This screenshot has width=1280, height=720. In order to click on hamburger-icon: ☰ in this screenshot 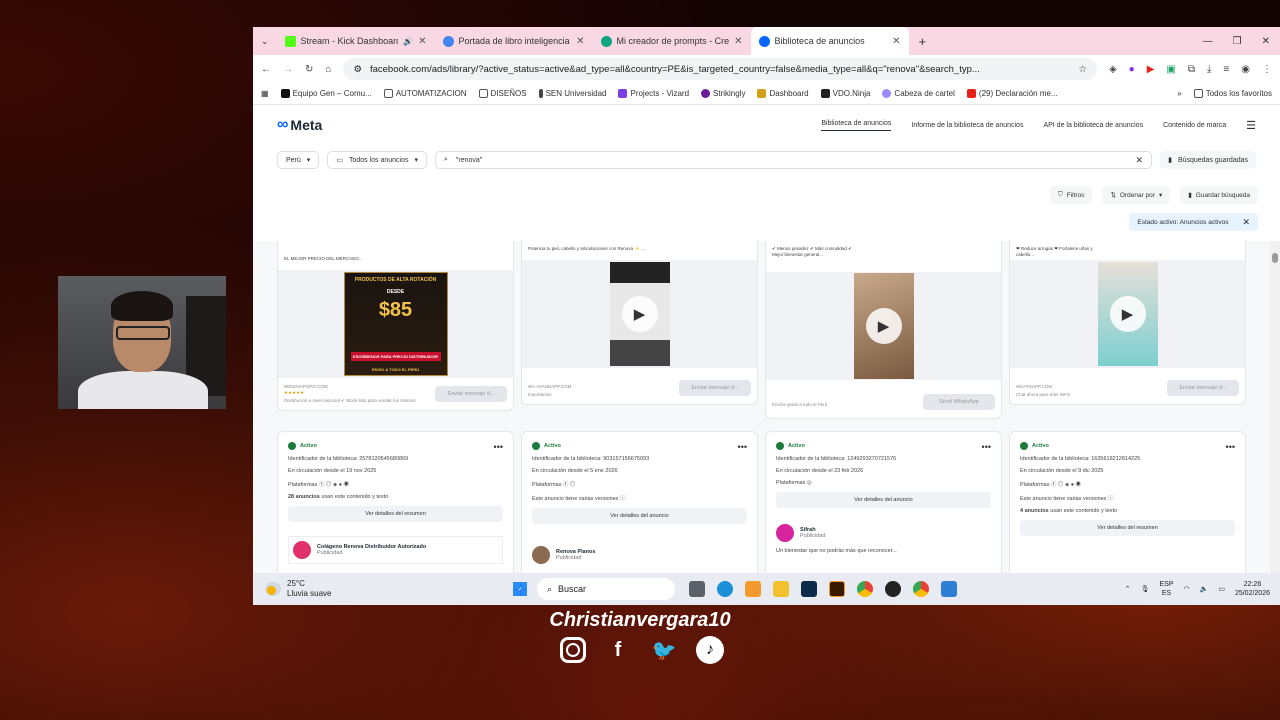, I will do `click(1251, 125)`.